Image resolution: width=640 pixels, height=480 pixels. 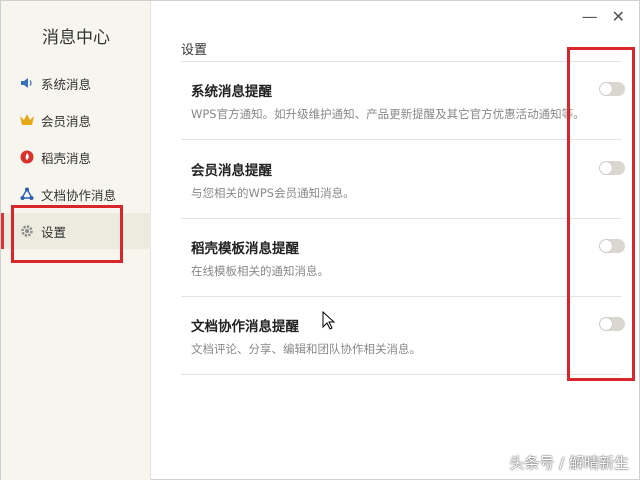 What do you see at coordinates (403, 258) in the screenshot?
I see `setting-docer-template-reminder: 稻壳模板消息提醒 在线模板相关的通知消息。` at bounding box center [403, 258].